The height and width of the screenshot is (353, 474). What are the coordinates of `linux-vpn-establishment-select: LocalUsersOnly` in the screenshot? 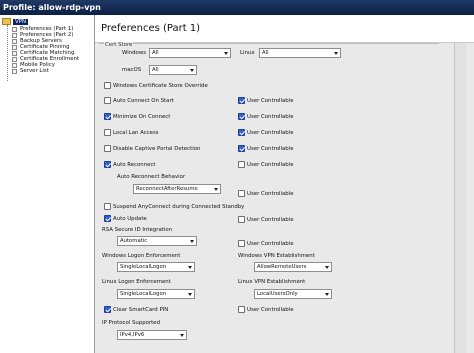 It's located at (293, 294).